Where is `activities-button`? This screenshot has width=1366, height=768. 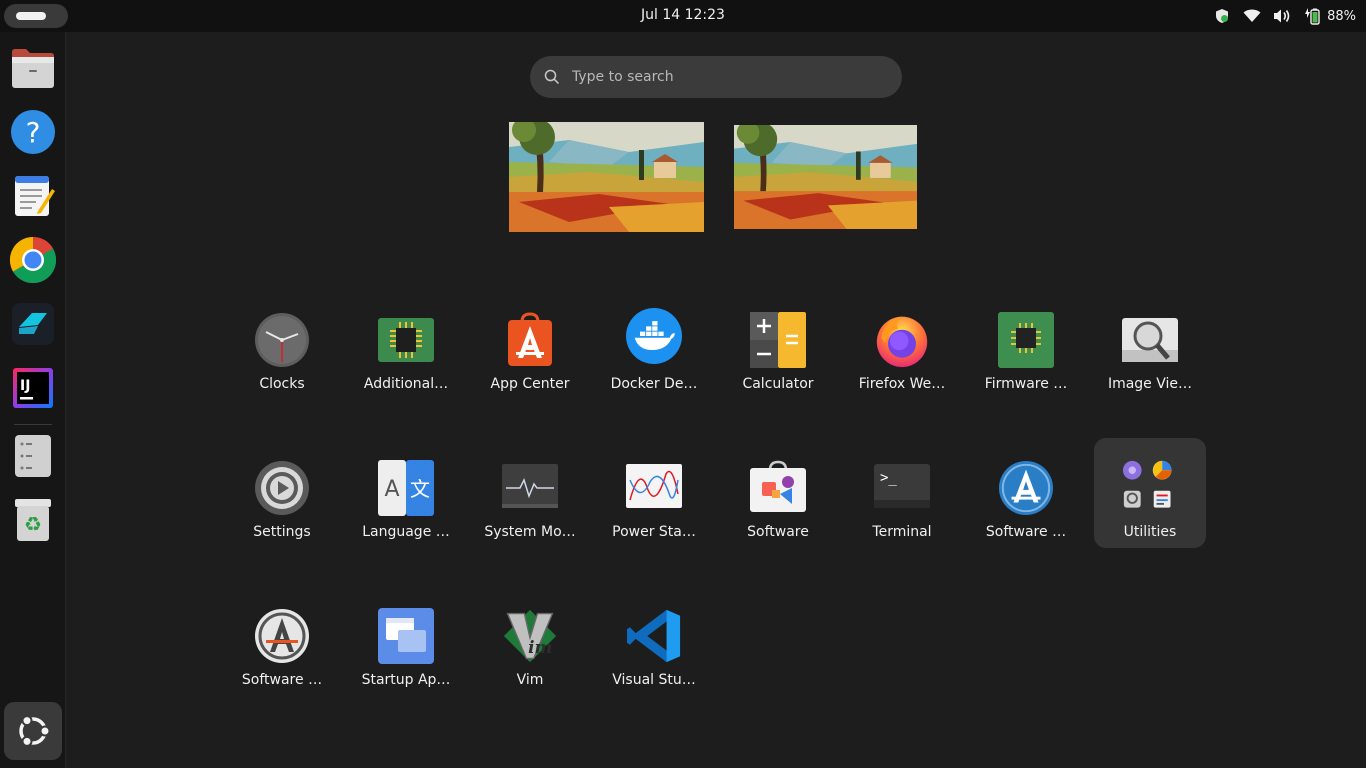
activities-button is located at coordinates (36, 16).